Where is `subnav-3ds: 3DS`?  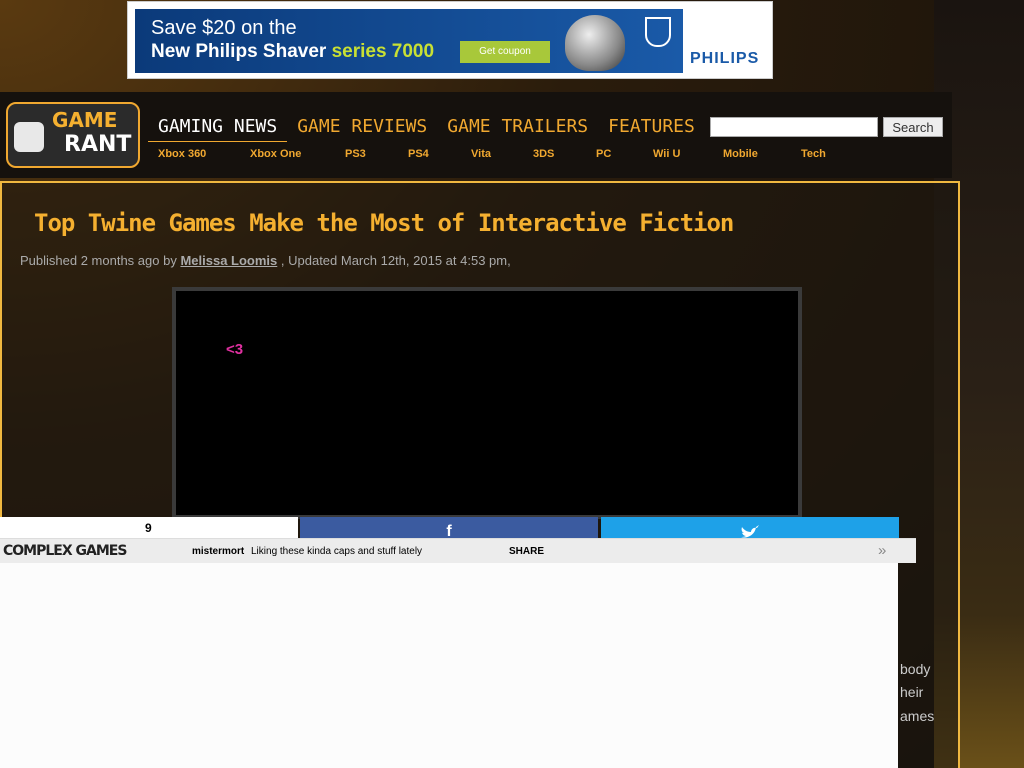
subnav-3ds: 3DS is located at coordinates (543, 154).